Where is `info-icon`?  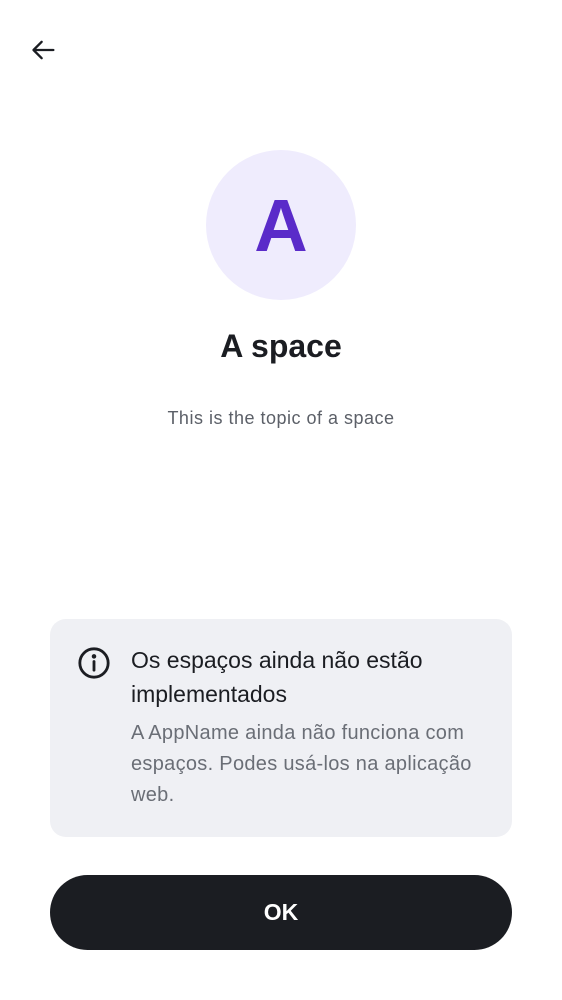
info-icon is located at coordinates (94, 663).